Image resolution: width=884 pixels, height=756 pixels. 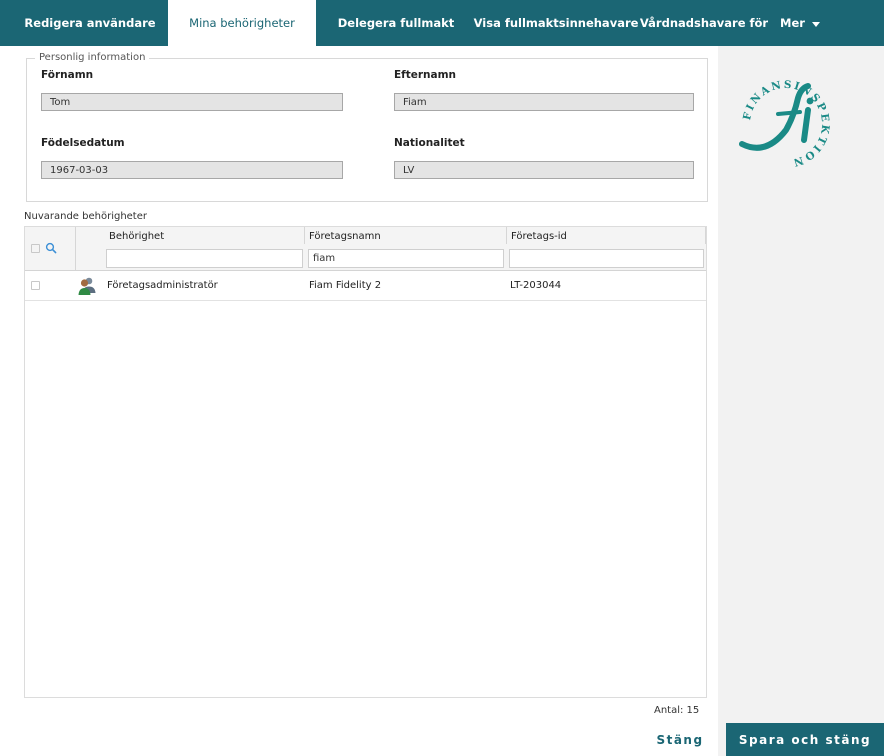 I want to click on column-divider, so click(x=75, y=248).